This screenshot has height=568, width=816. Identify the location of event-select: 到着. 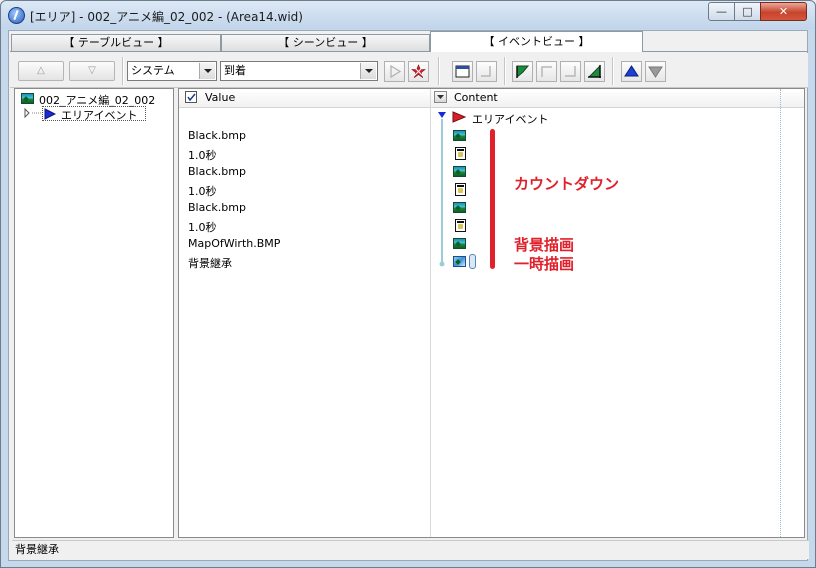
(299, 71).